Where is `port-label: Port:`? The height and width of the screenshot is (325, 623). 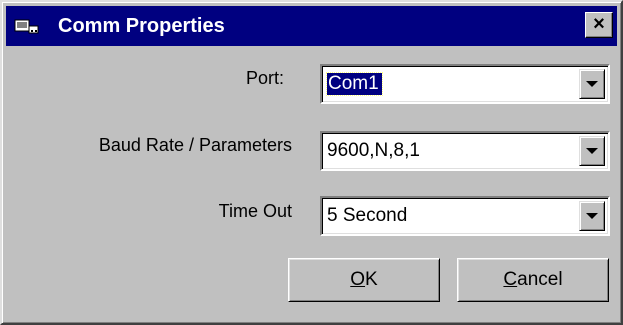
port-label: Port: is located at coordinates (264, 78).